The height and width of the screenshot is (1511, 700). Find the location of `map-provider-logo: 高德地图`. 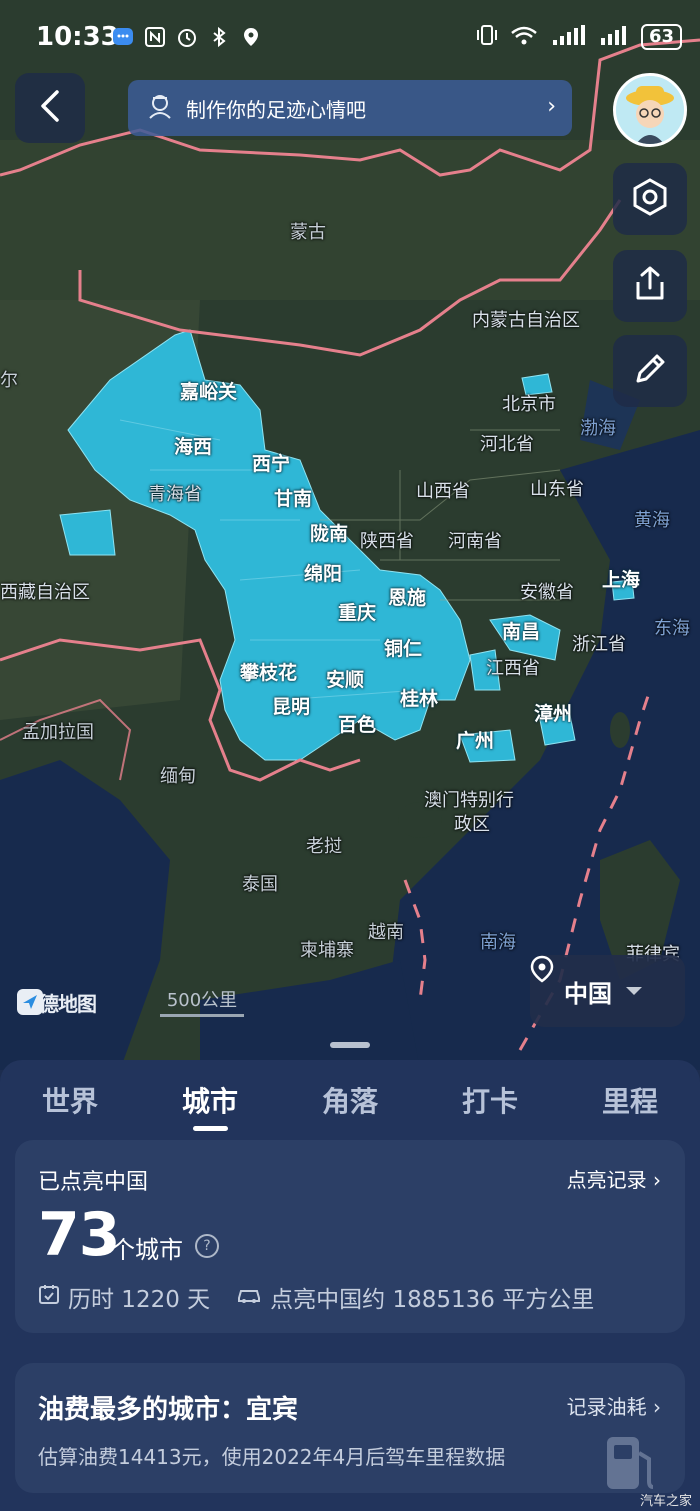

map-provider-logo: 高德地图 is located at coordinates (56, 1002).